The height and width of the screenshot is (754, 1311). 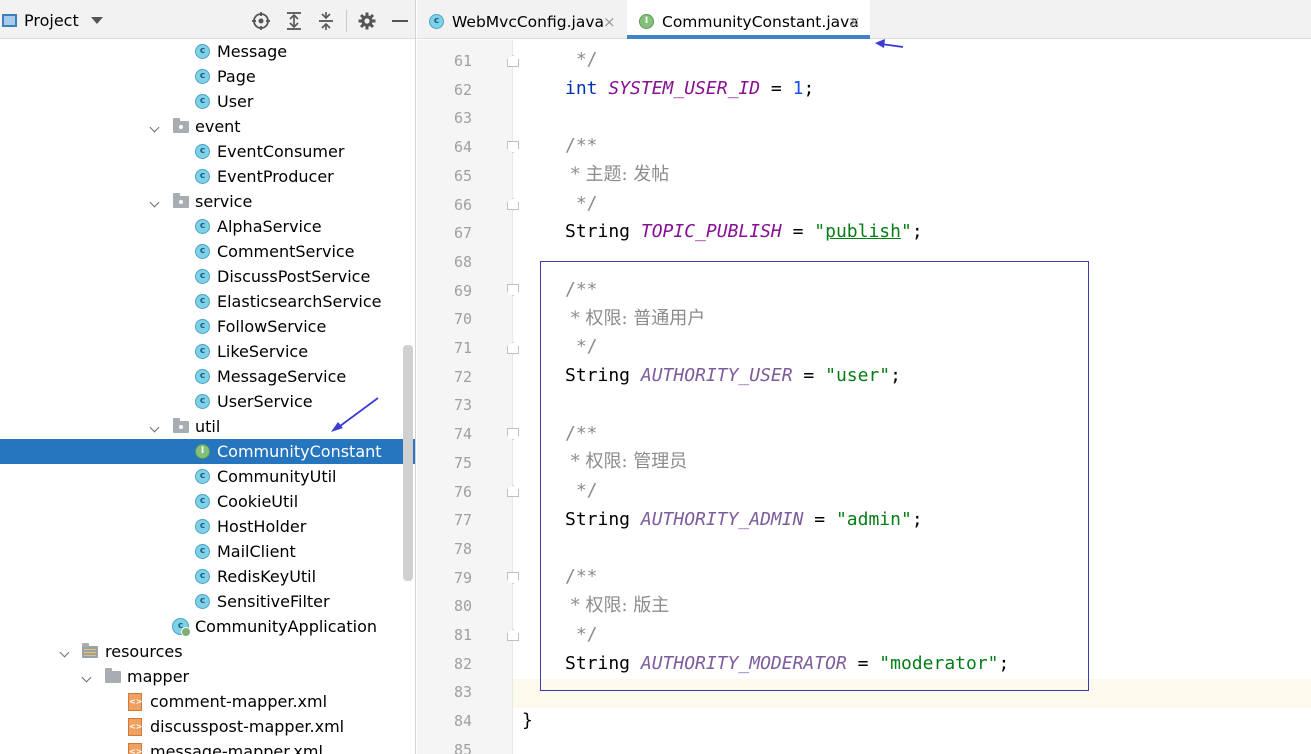 I want to click on tree-item-comment-service: c CommentService, so click(x=207, y=251).